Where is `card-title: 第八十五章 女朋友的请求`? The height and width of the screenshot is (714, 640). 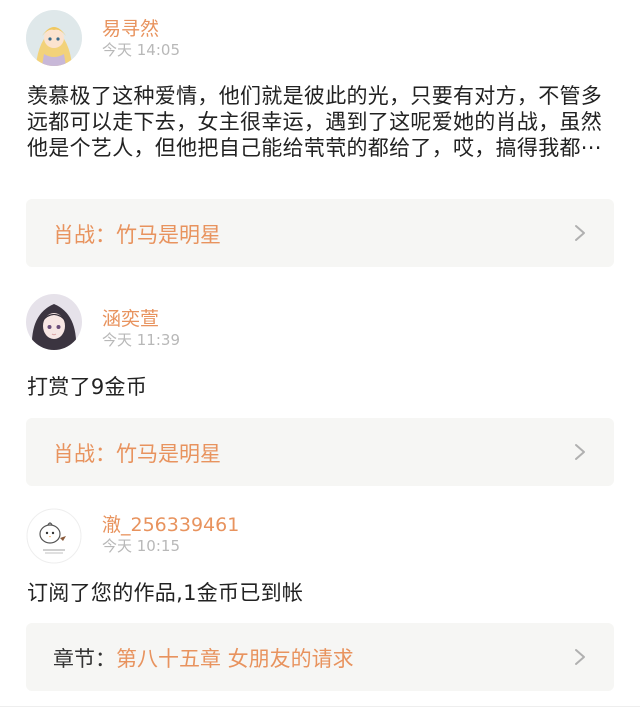
card-title: 第八十五章 女朋友的请求 is located at coordinates (235, 659).